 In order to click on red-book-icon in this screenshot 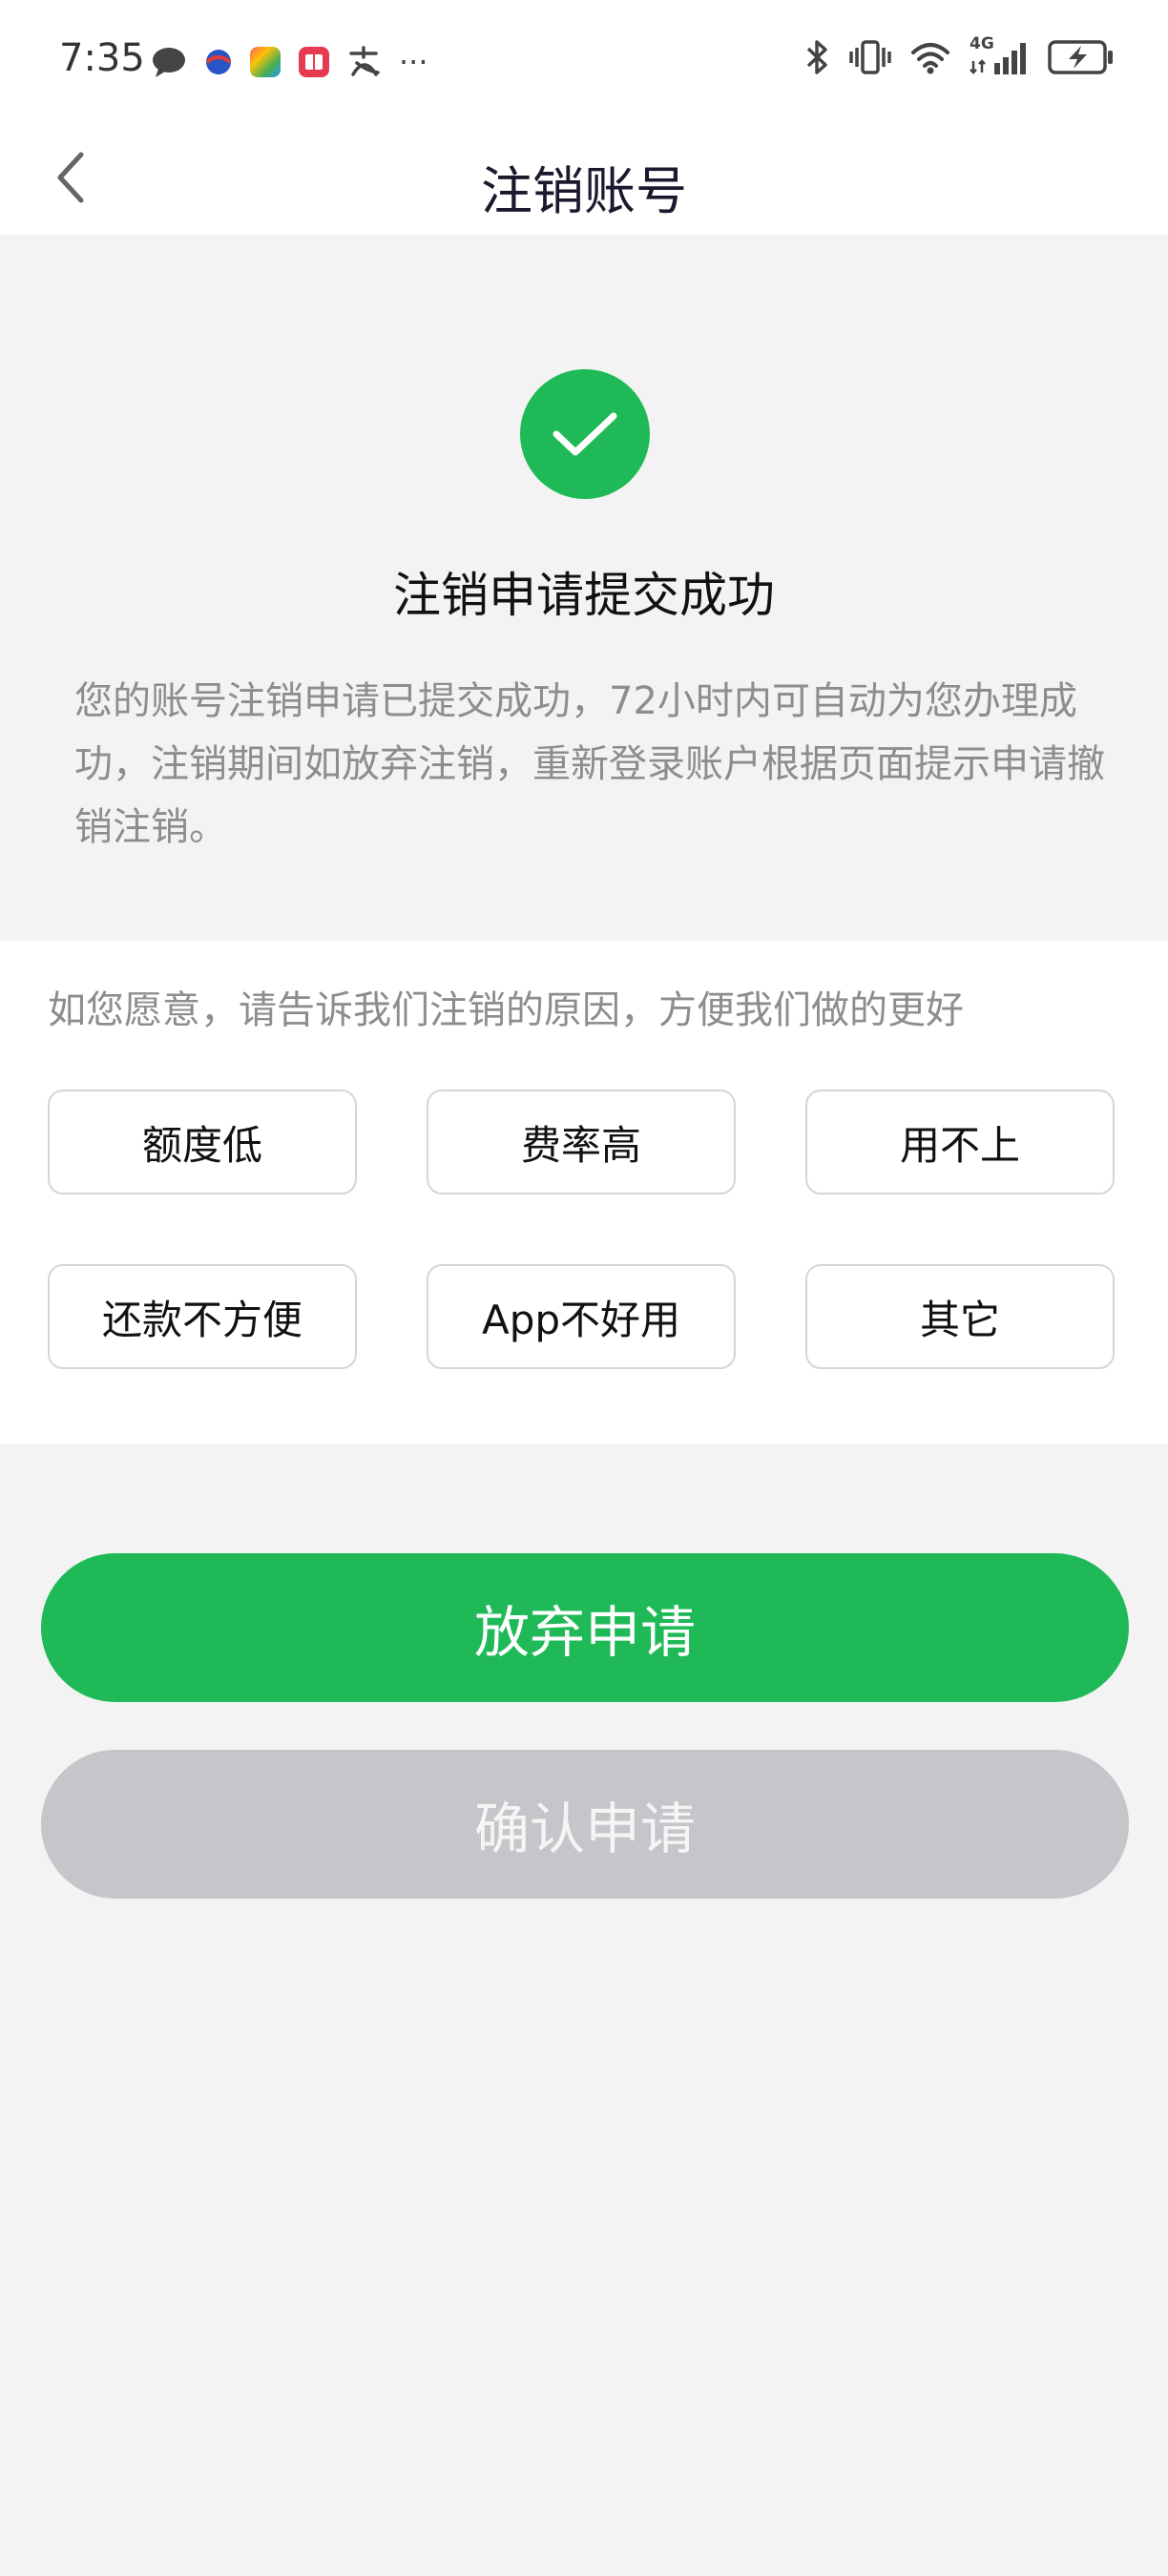, I will do `click(314, 62)`.